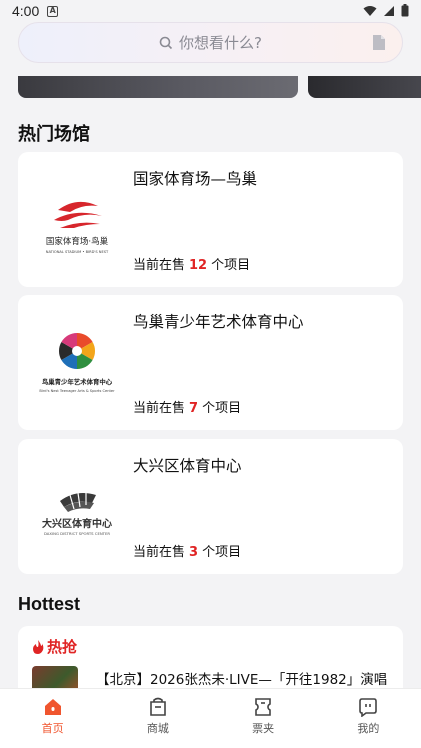  I want to click on banner-carousel, so click(210, 88).